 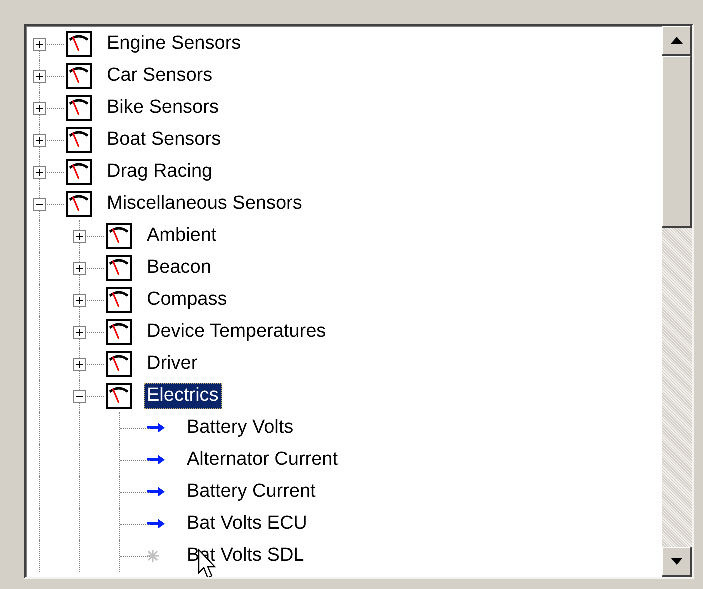 I want to click on scroll-thumb, so click(x=677, y=142).